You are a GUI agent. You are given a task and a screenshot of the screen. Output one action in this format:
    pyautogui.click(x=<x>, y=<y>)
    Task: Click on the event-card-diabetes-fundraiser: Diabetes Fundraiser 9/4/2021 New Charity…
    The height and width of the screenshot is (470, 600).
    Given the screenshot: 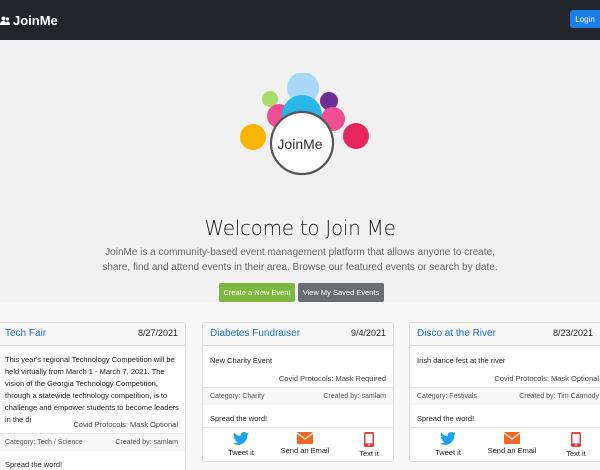 What is the action you would take?
    pyautogui.click(x=298, y=392)
    